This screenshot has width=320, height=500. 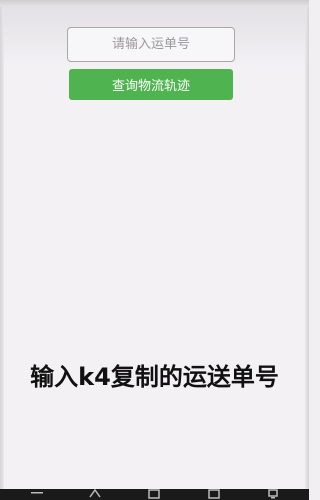 What do you see at coordinates (273, 494) in the screenshot?
I see `notification-icon` at bounding box center [273, 494].